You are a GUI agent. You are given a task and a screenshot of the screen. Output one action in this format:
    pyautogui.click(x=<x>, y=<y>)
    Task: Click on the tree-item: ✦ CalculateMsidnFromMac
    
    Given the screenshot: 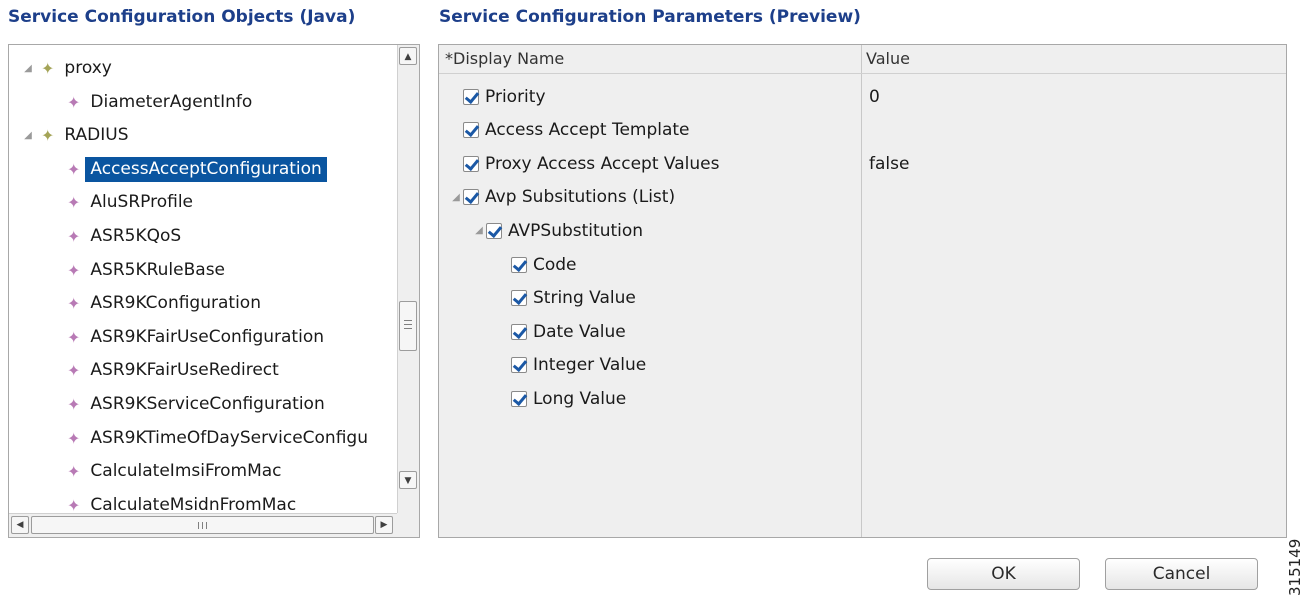 What is the action you would take?
    pyautogui.click(x=184, y=501)
    